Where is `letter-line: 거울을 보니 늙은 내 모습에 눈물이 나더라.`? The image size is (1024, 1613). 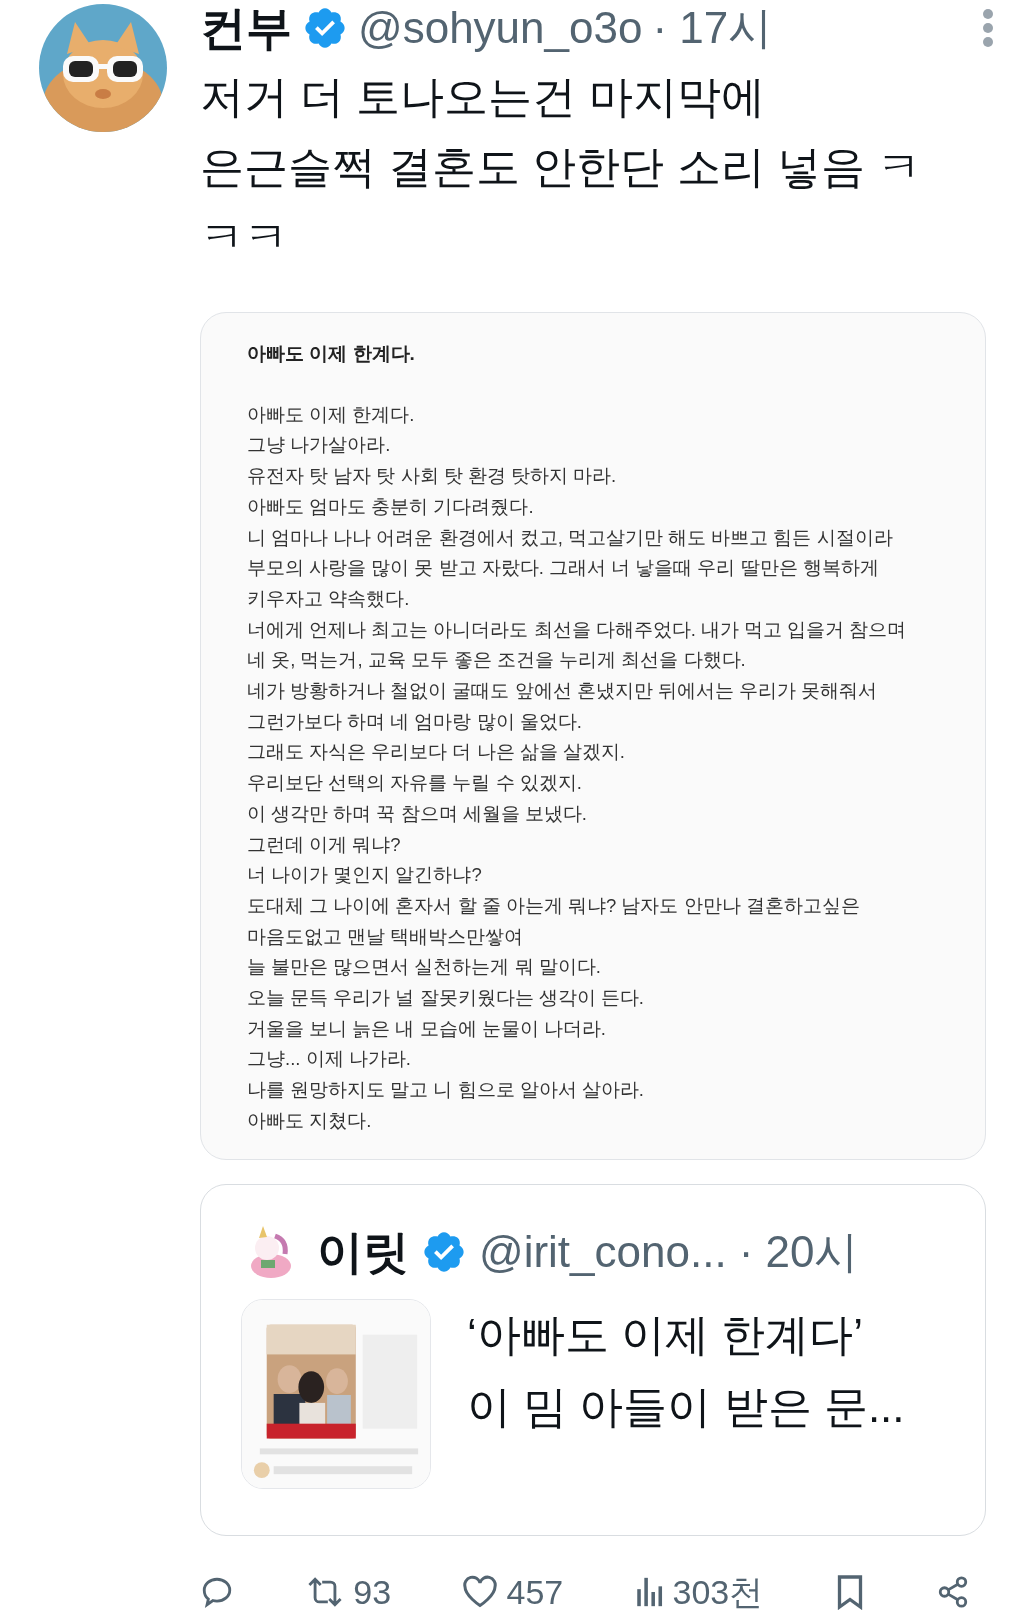
letter-line: 거울을 보니 늙은 내 모습에 눈물이 나더라. is located at coordinates (426, 1028).